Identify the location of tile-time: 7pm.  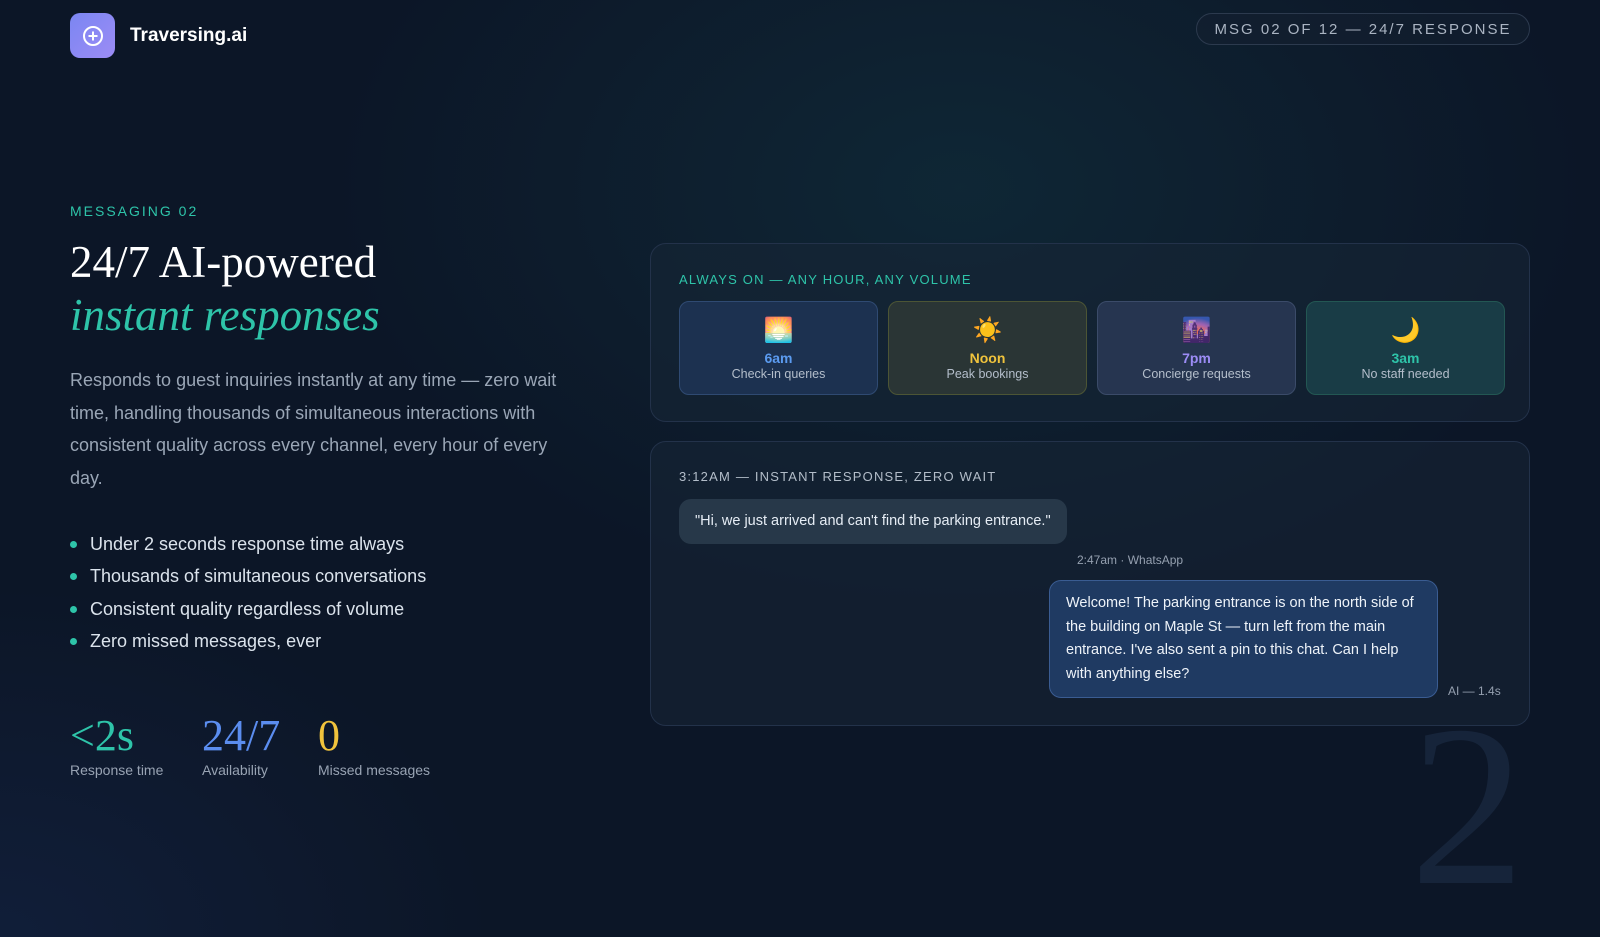
(1196, 358).